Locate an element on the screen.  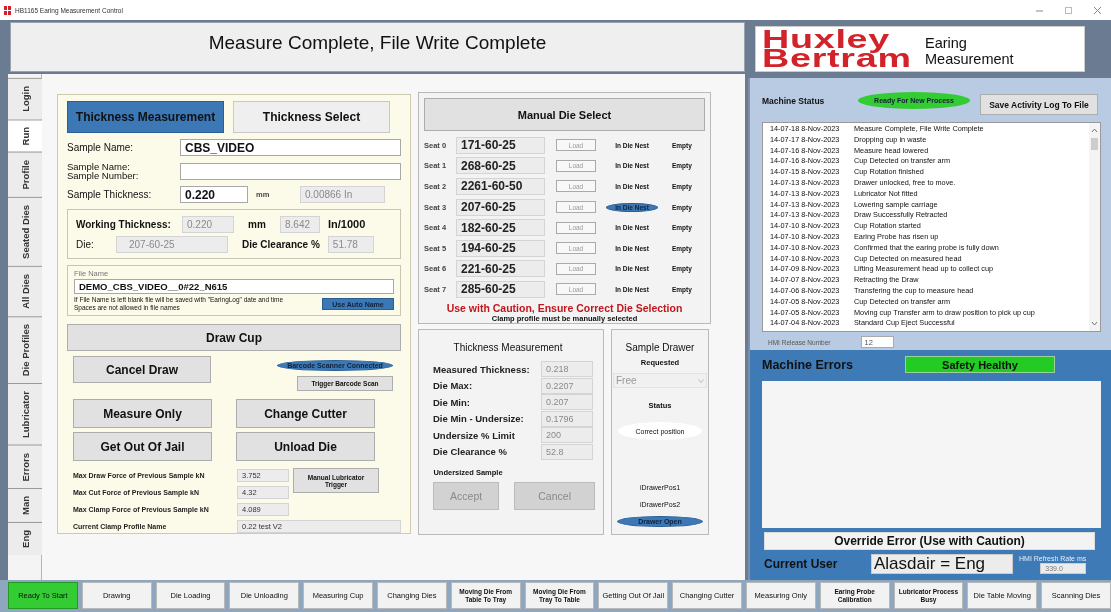
value-display: 51.78 is located at coordinates (350, 244).